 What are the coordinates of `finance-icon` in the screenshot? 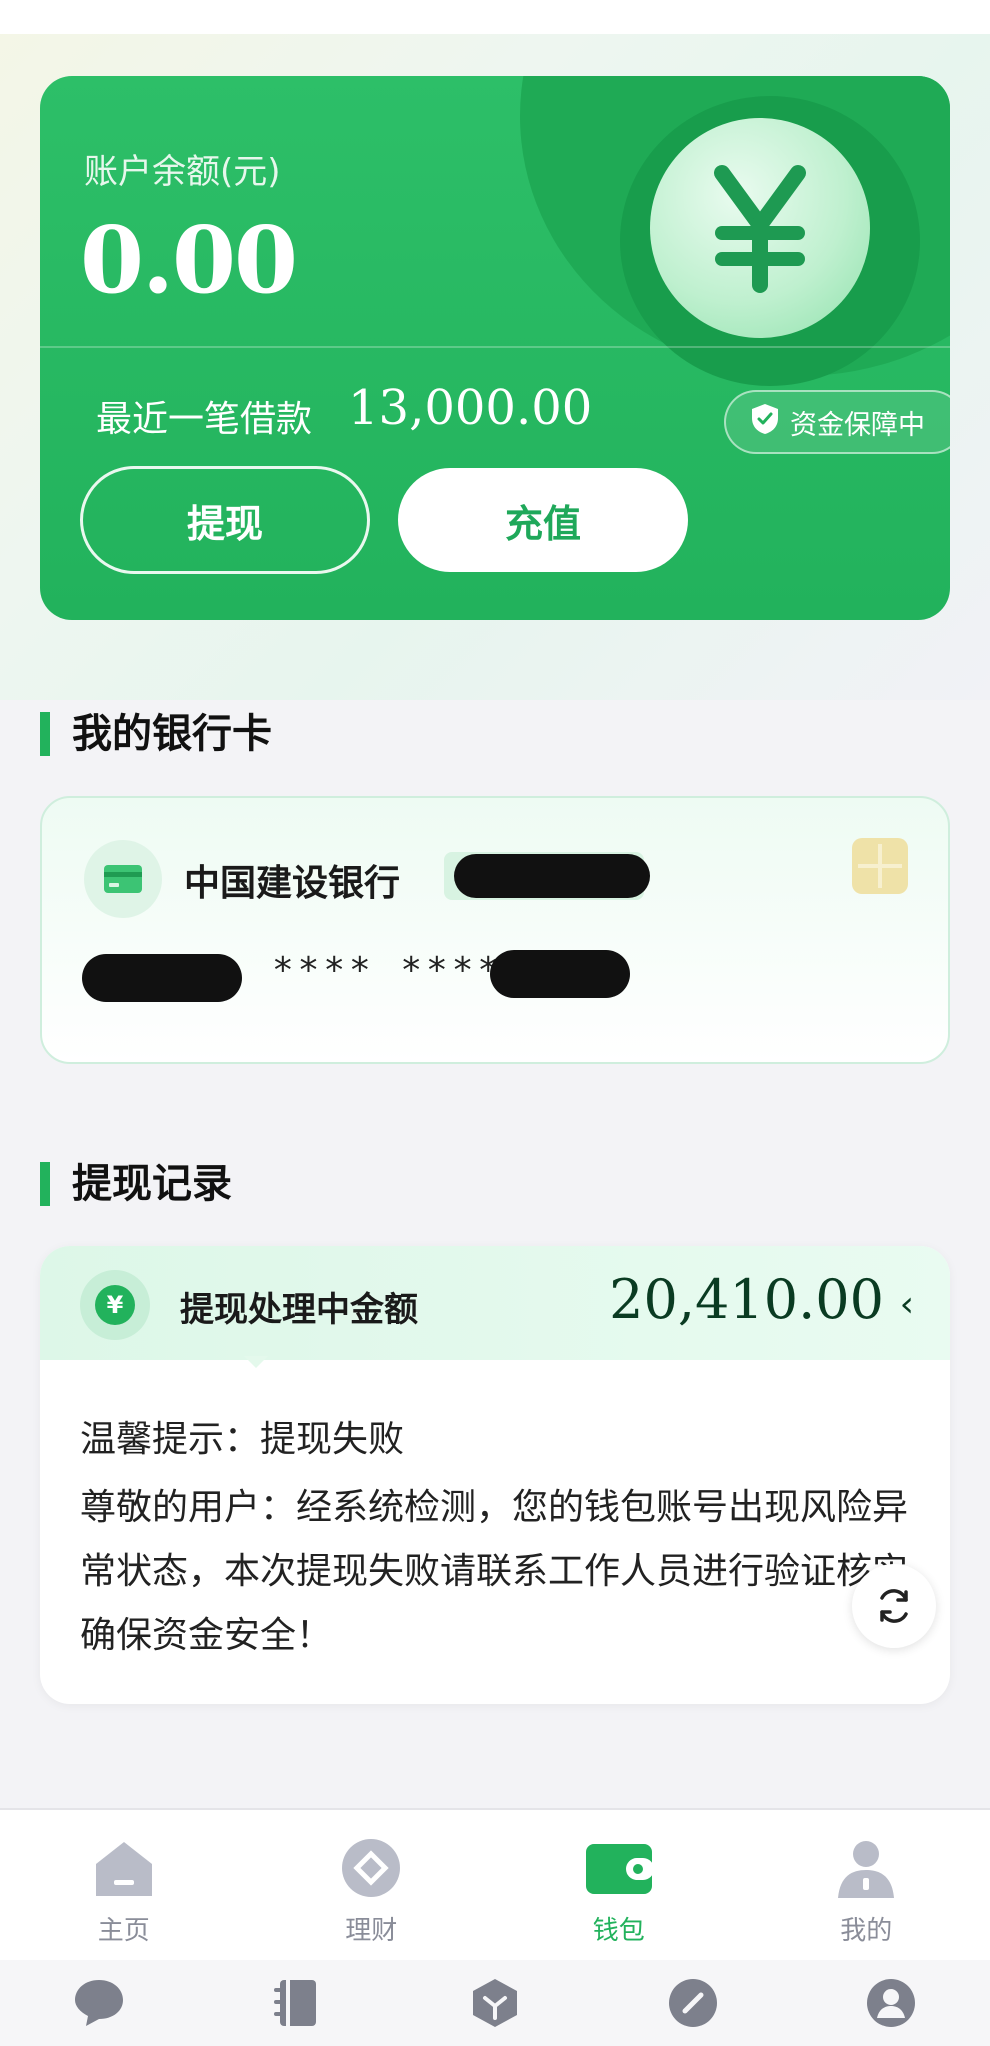 It's located at (371, 1868).